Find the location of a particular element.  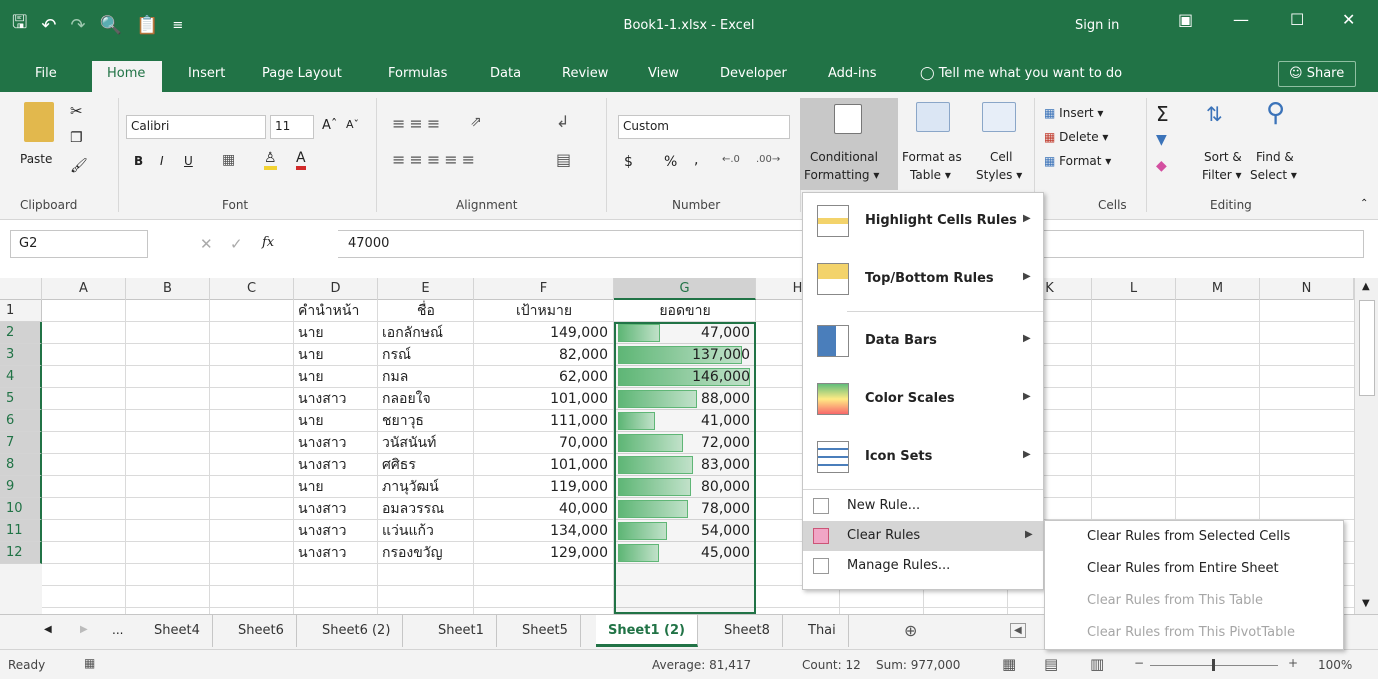

cell-target: 134,000 is located at coordinates (544, 531).